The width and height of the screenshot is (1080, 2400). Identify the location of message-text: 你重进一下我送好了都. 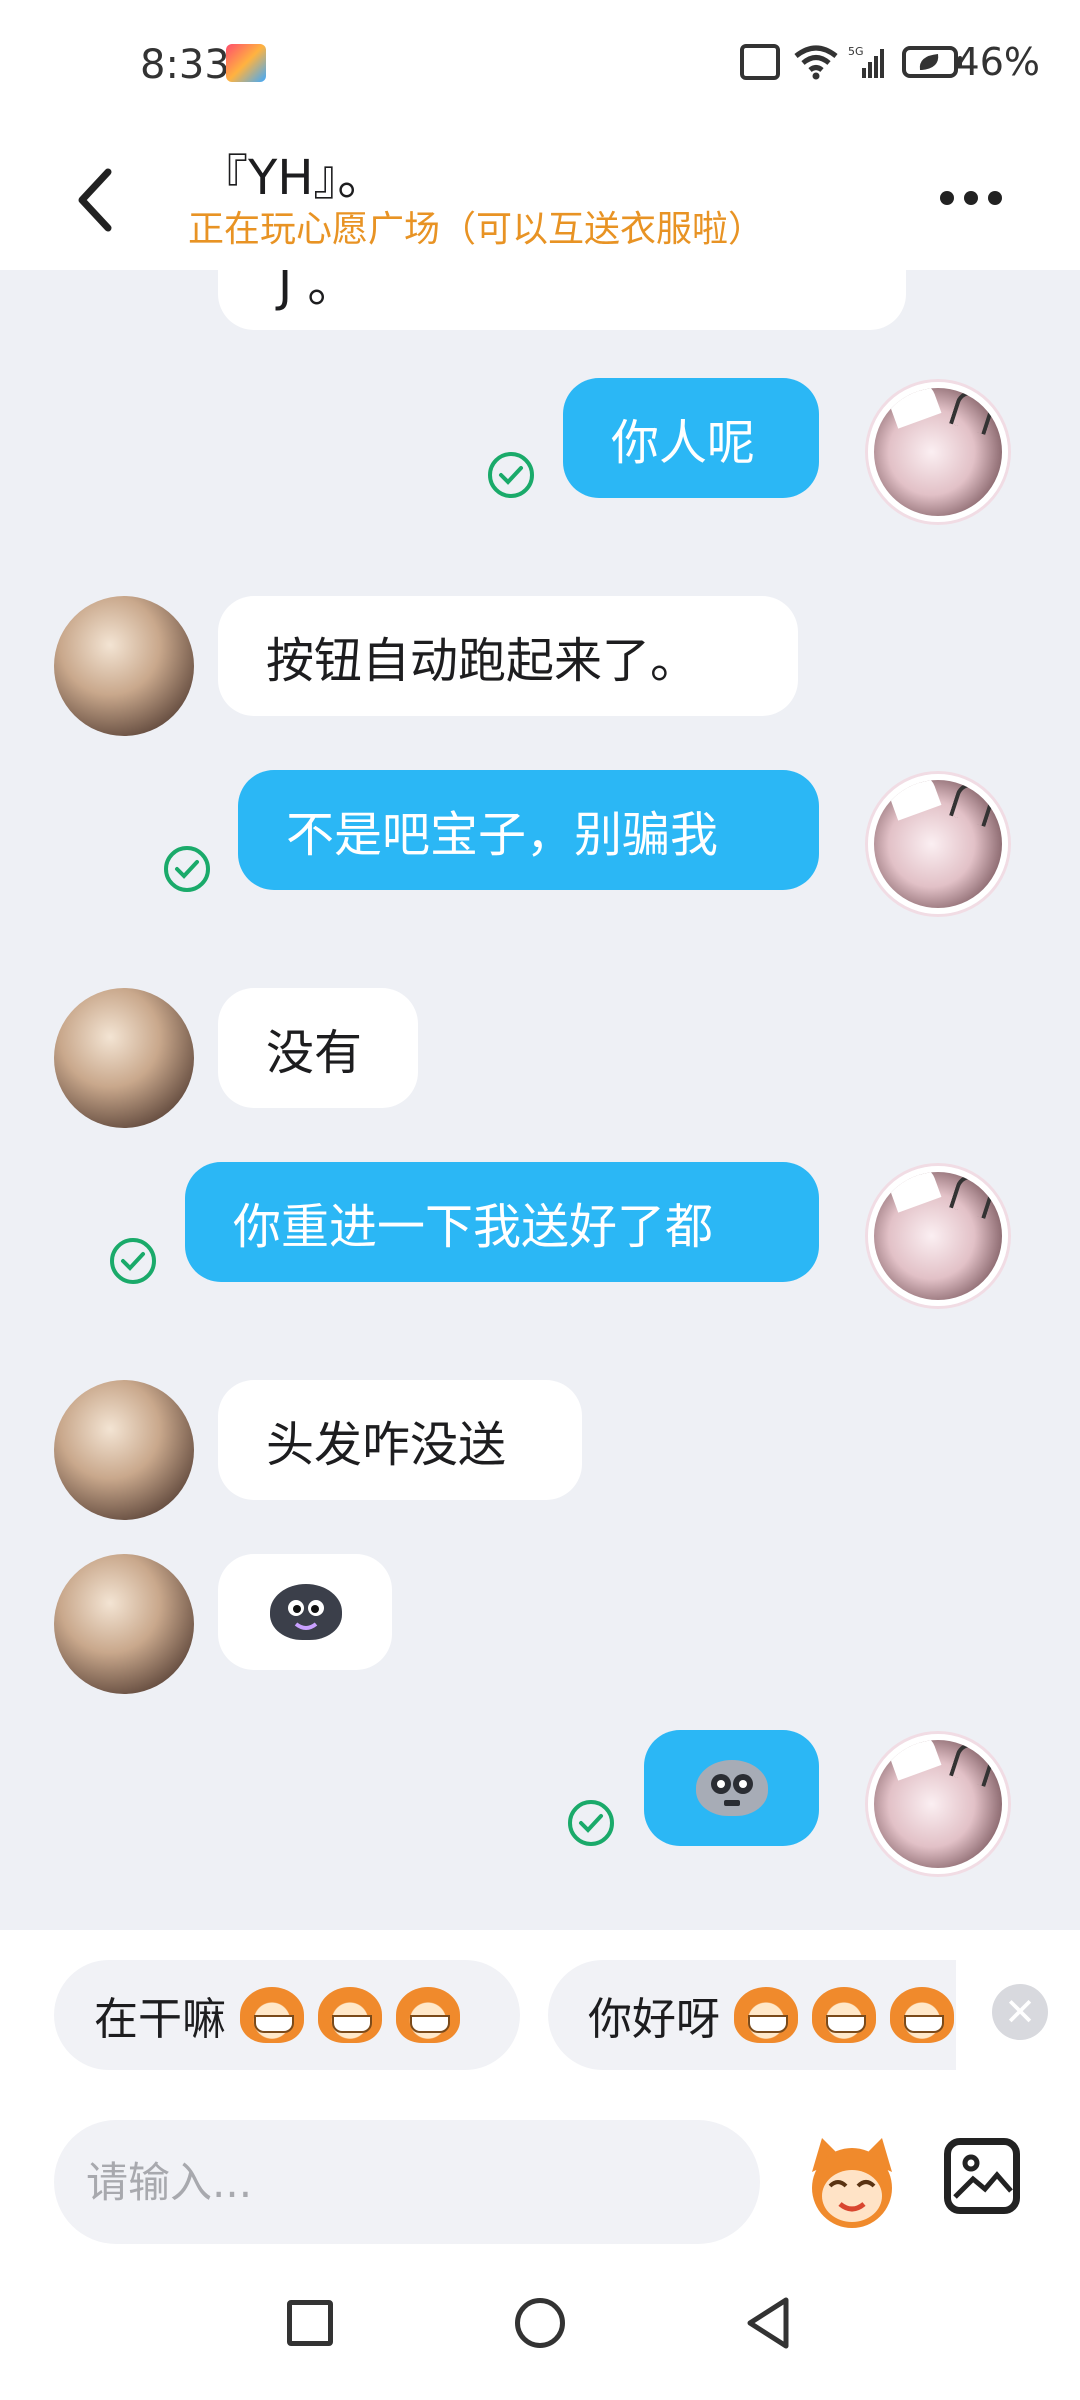
(473, 1227).